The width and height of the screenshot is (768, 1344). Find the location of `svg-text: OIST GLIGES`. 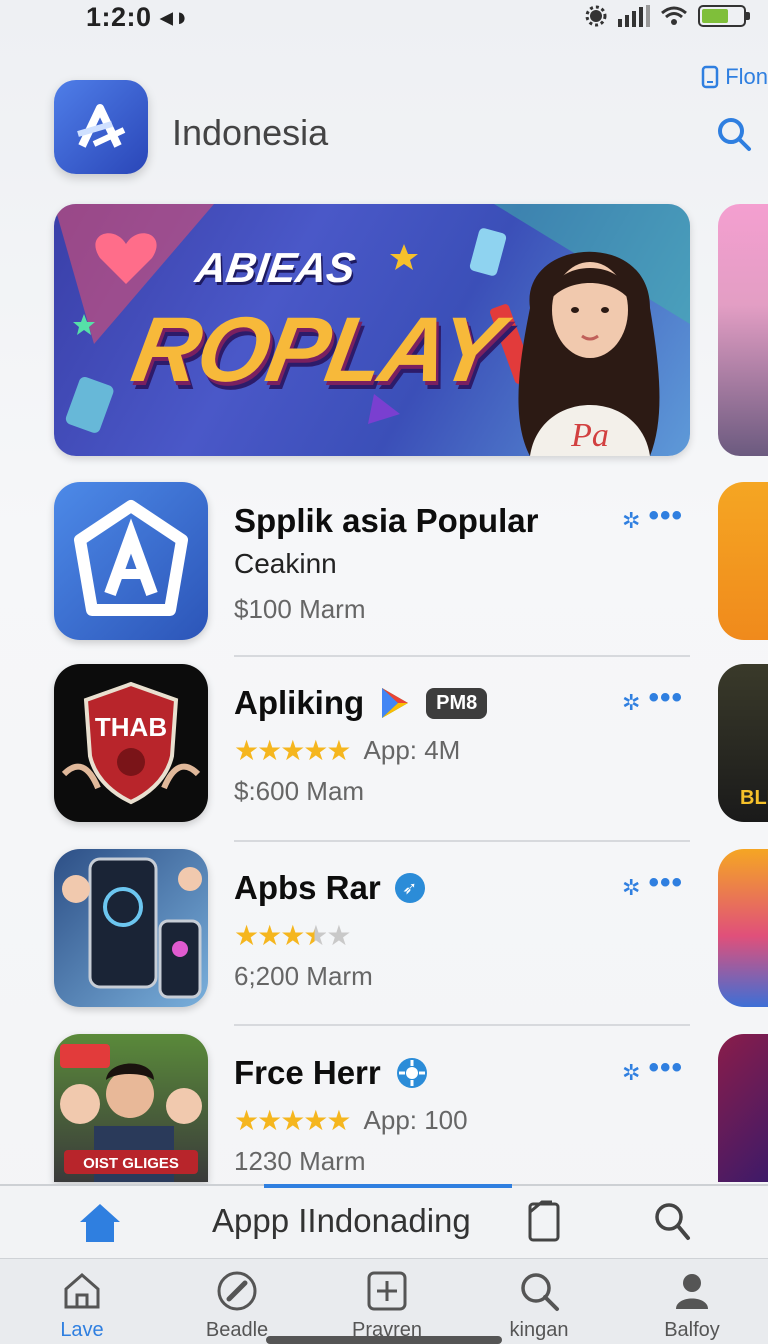

svg-text: OIST GLIGES is located at coordinates (131, 1163).